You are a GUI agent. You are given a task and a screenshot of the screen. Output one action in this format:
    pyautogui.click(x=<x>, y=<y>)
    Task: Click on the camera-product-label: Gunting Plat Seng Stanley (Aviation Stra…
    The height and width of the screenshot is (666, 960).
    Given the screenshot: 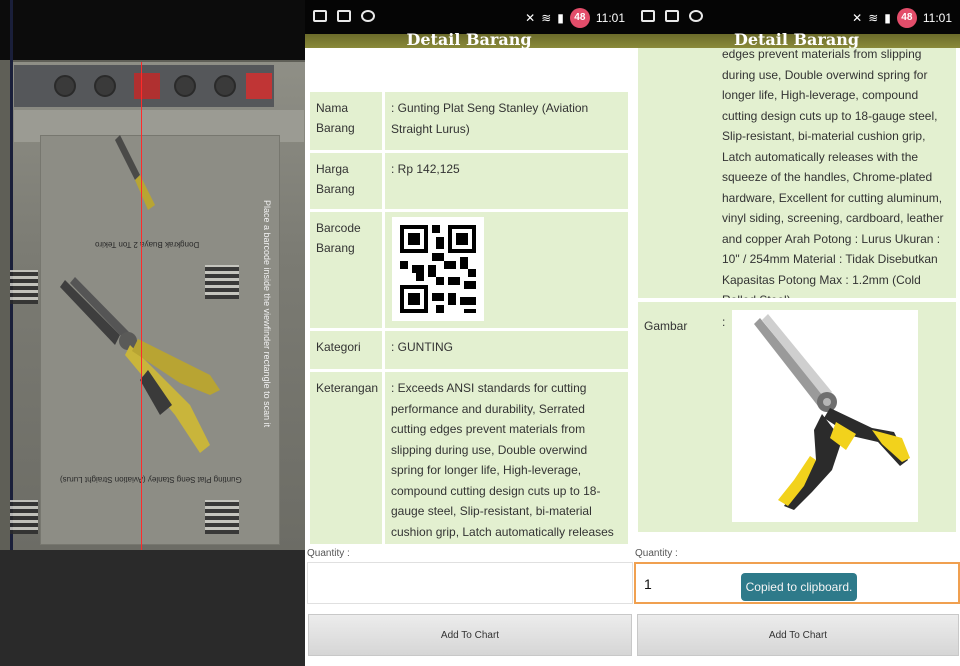 What is the action you would take?
    pyautogui.click(x=151, y=479)
    